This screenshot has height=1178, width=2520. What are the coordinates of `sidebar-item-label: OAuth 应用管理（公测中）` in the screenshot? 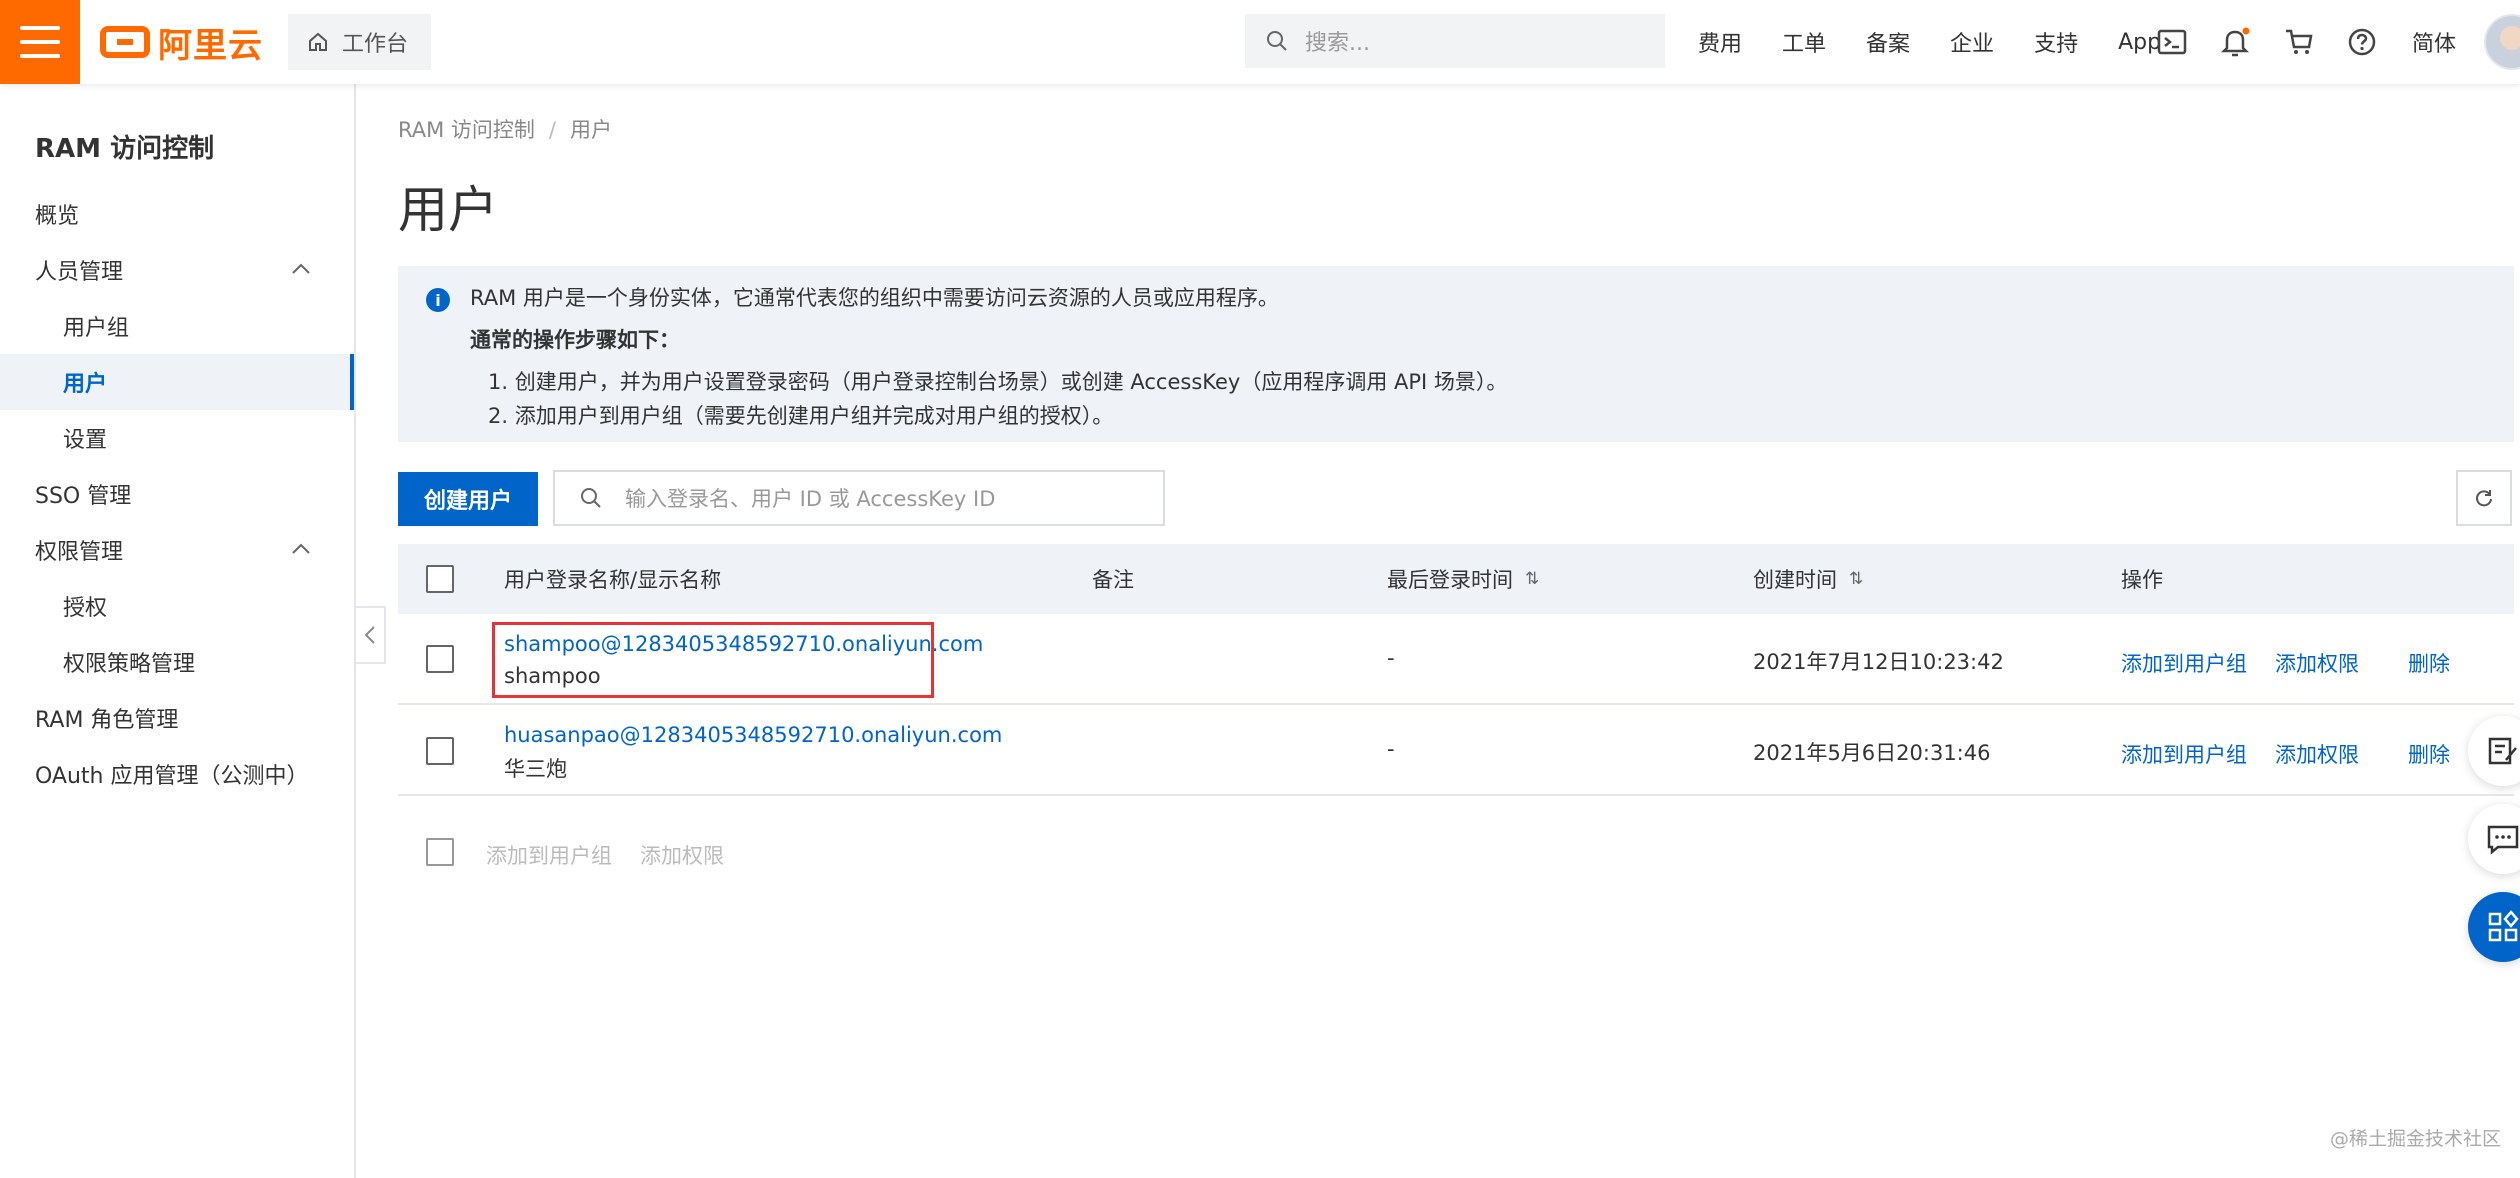 It's located at (172, 776).